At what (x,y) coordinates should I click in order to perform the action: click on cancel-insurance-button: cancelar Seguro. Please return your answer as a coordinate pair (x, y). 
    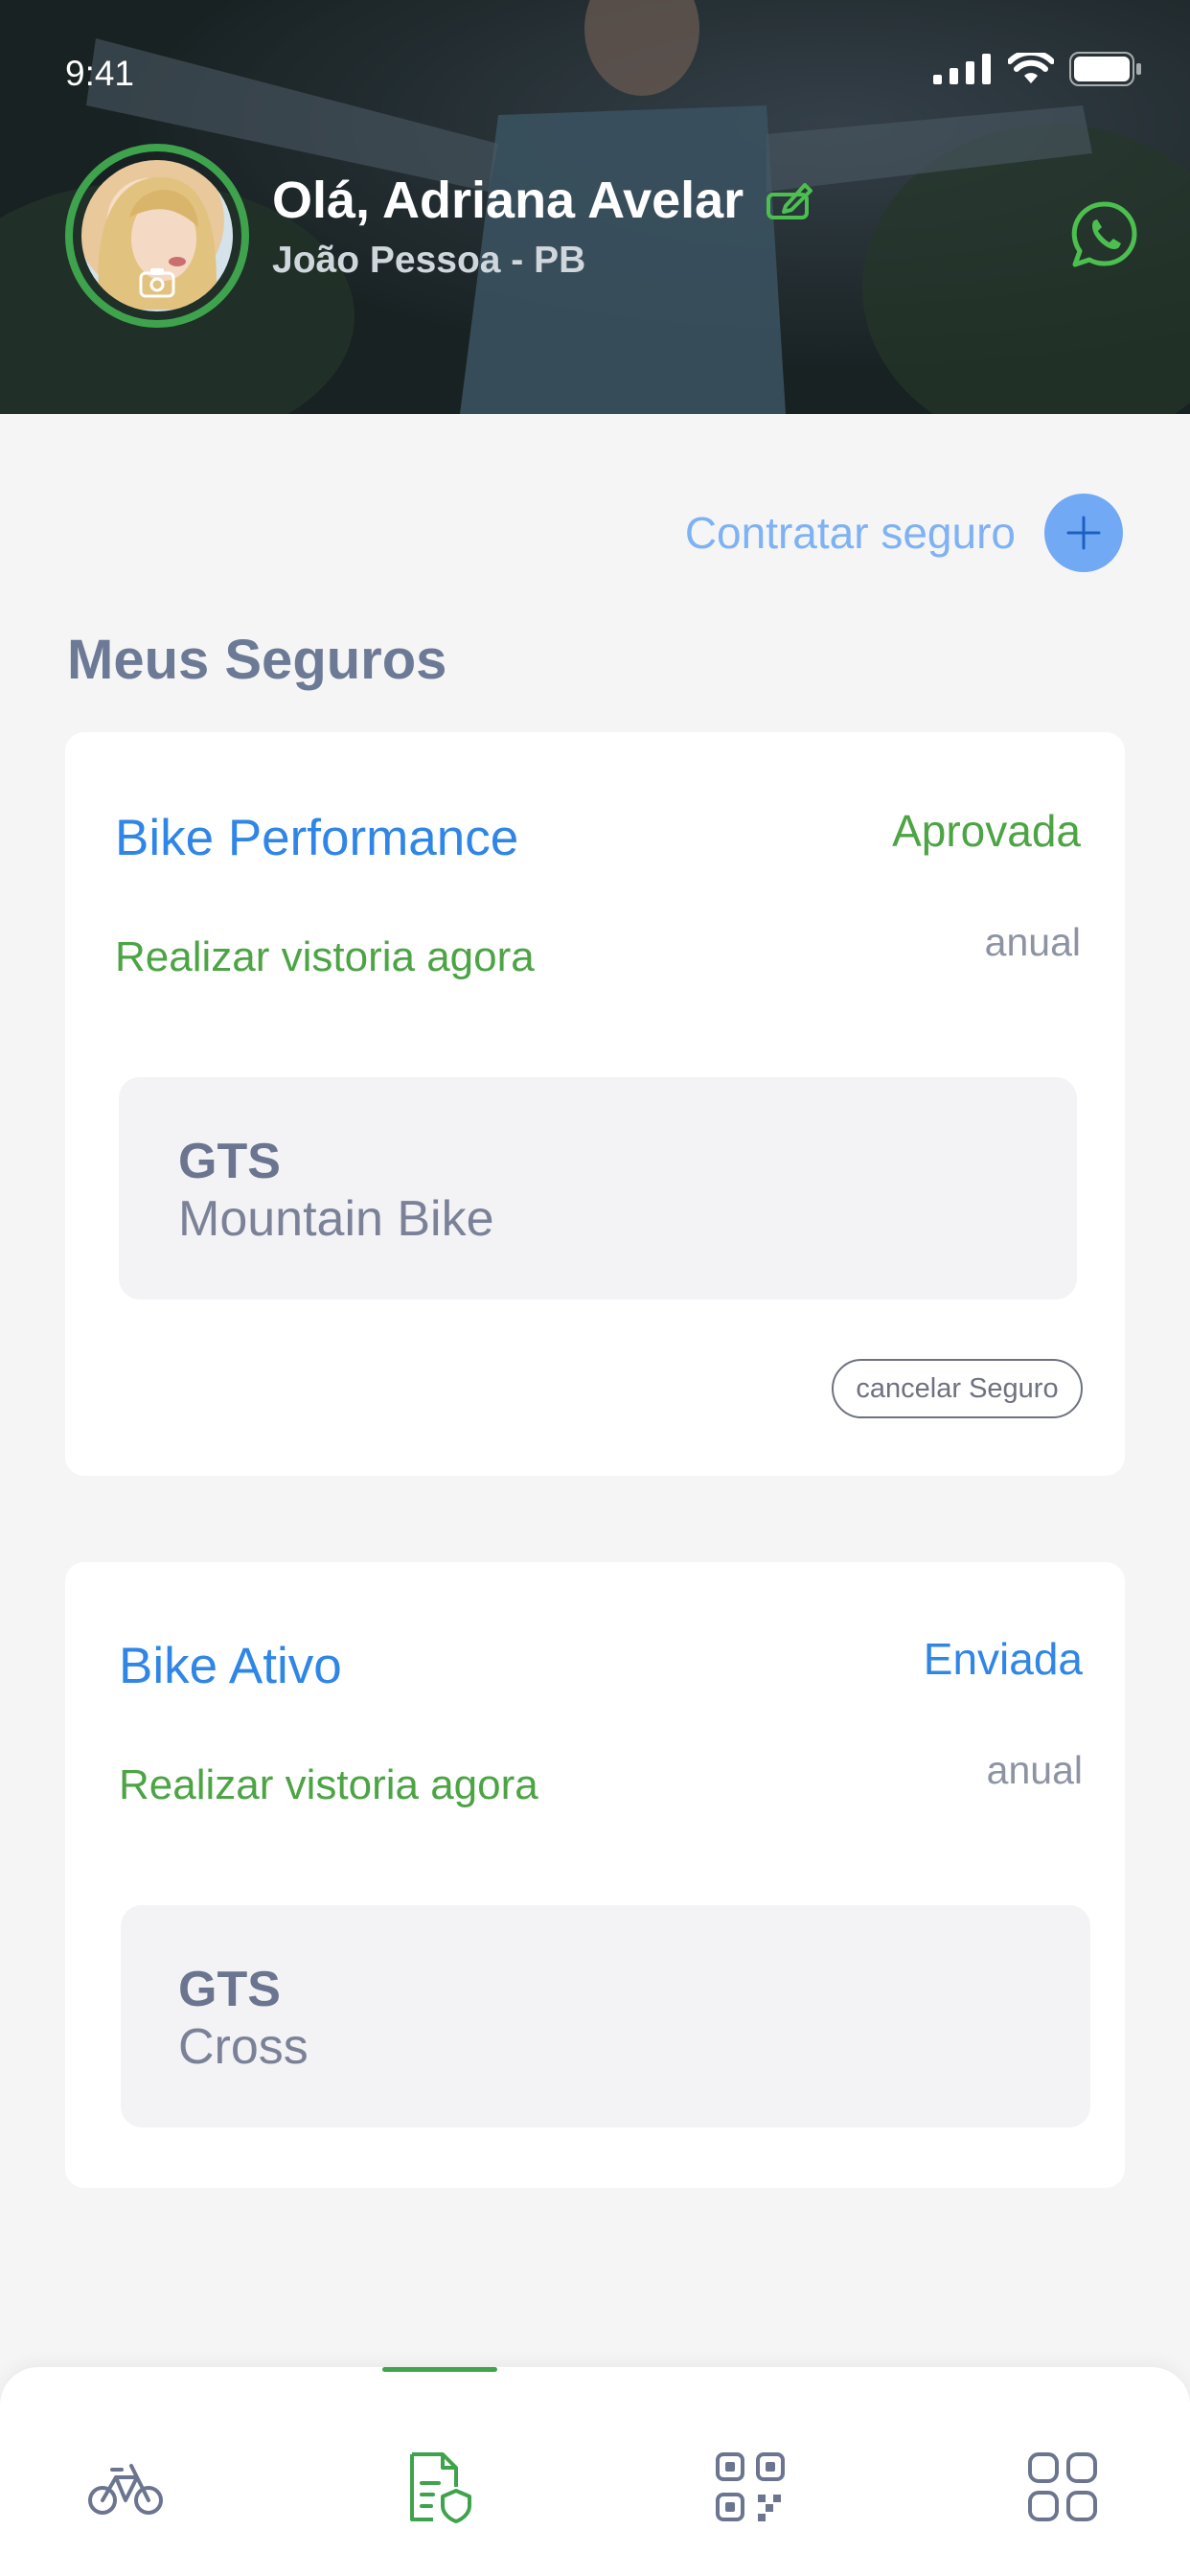
    Looking at the image, I should click on (958, 1388).